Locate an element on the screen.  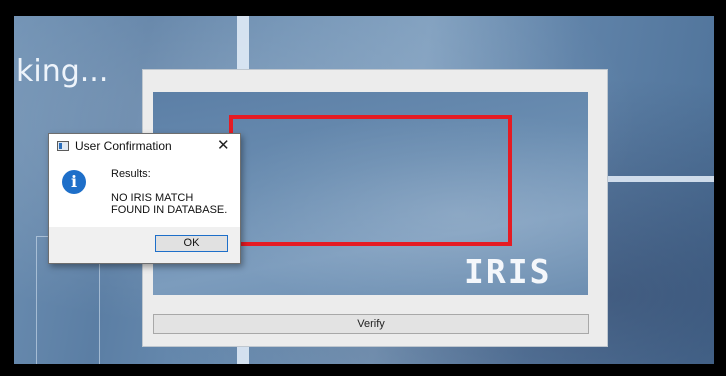
dialog-title: User Confirmation is located at coordinates (123, 146).